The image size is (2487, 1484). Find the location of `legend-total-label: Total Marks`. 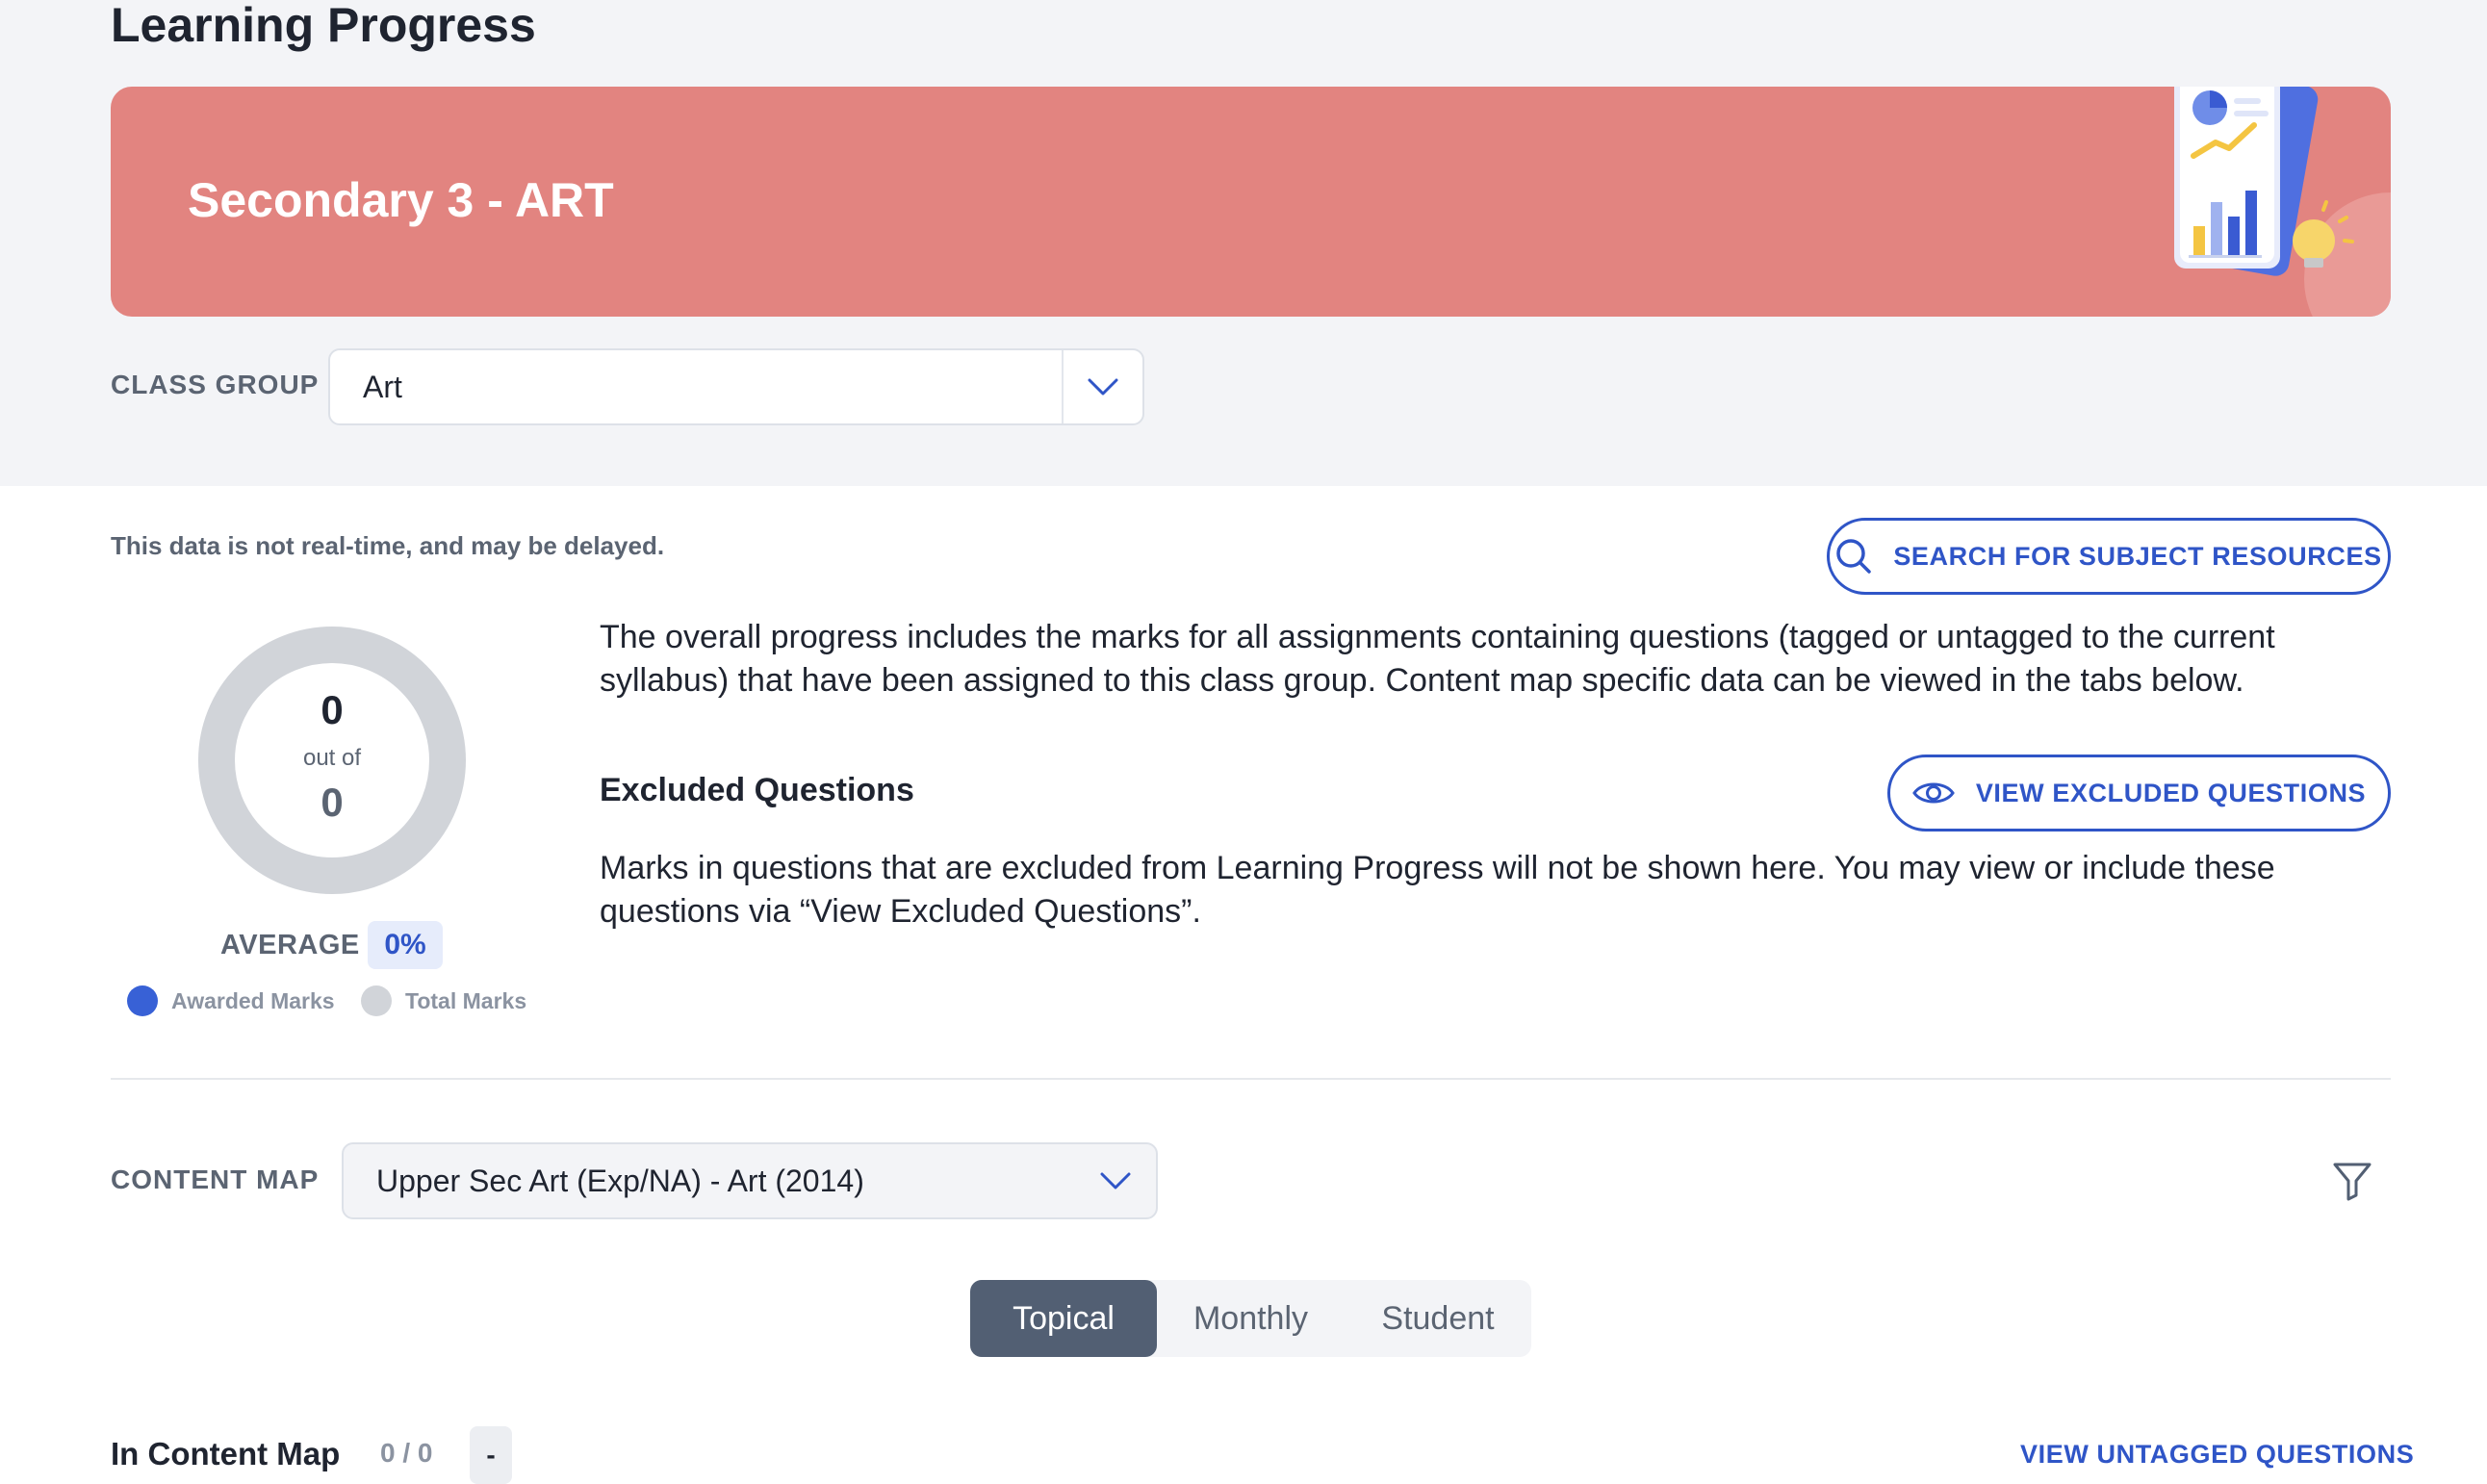

legend-total-label: Total Marks is located at coordinates (466, 1000).